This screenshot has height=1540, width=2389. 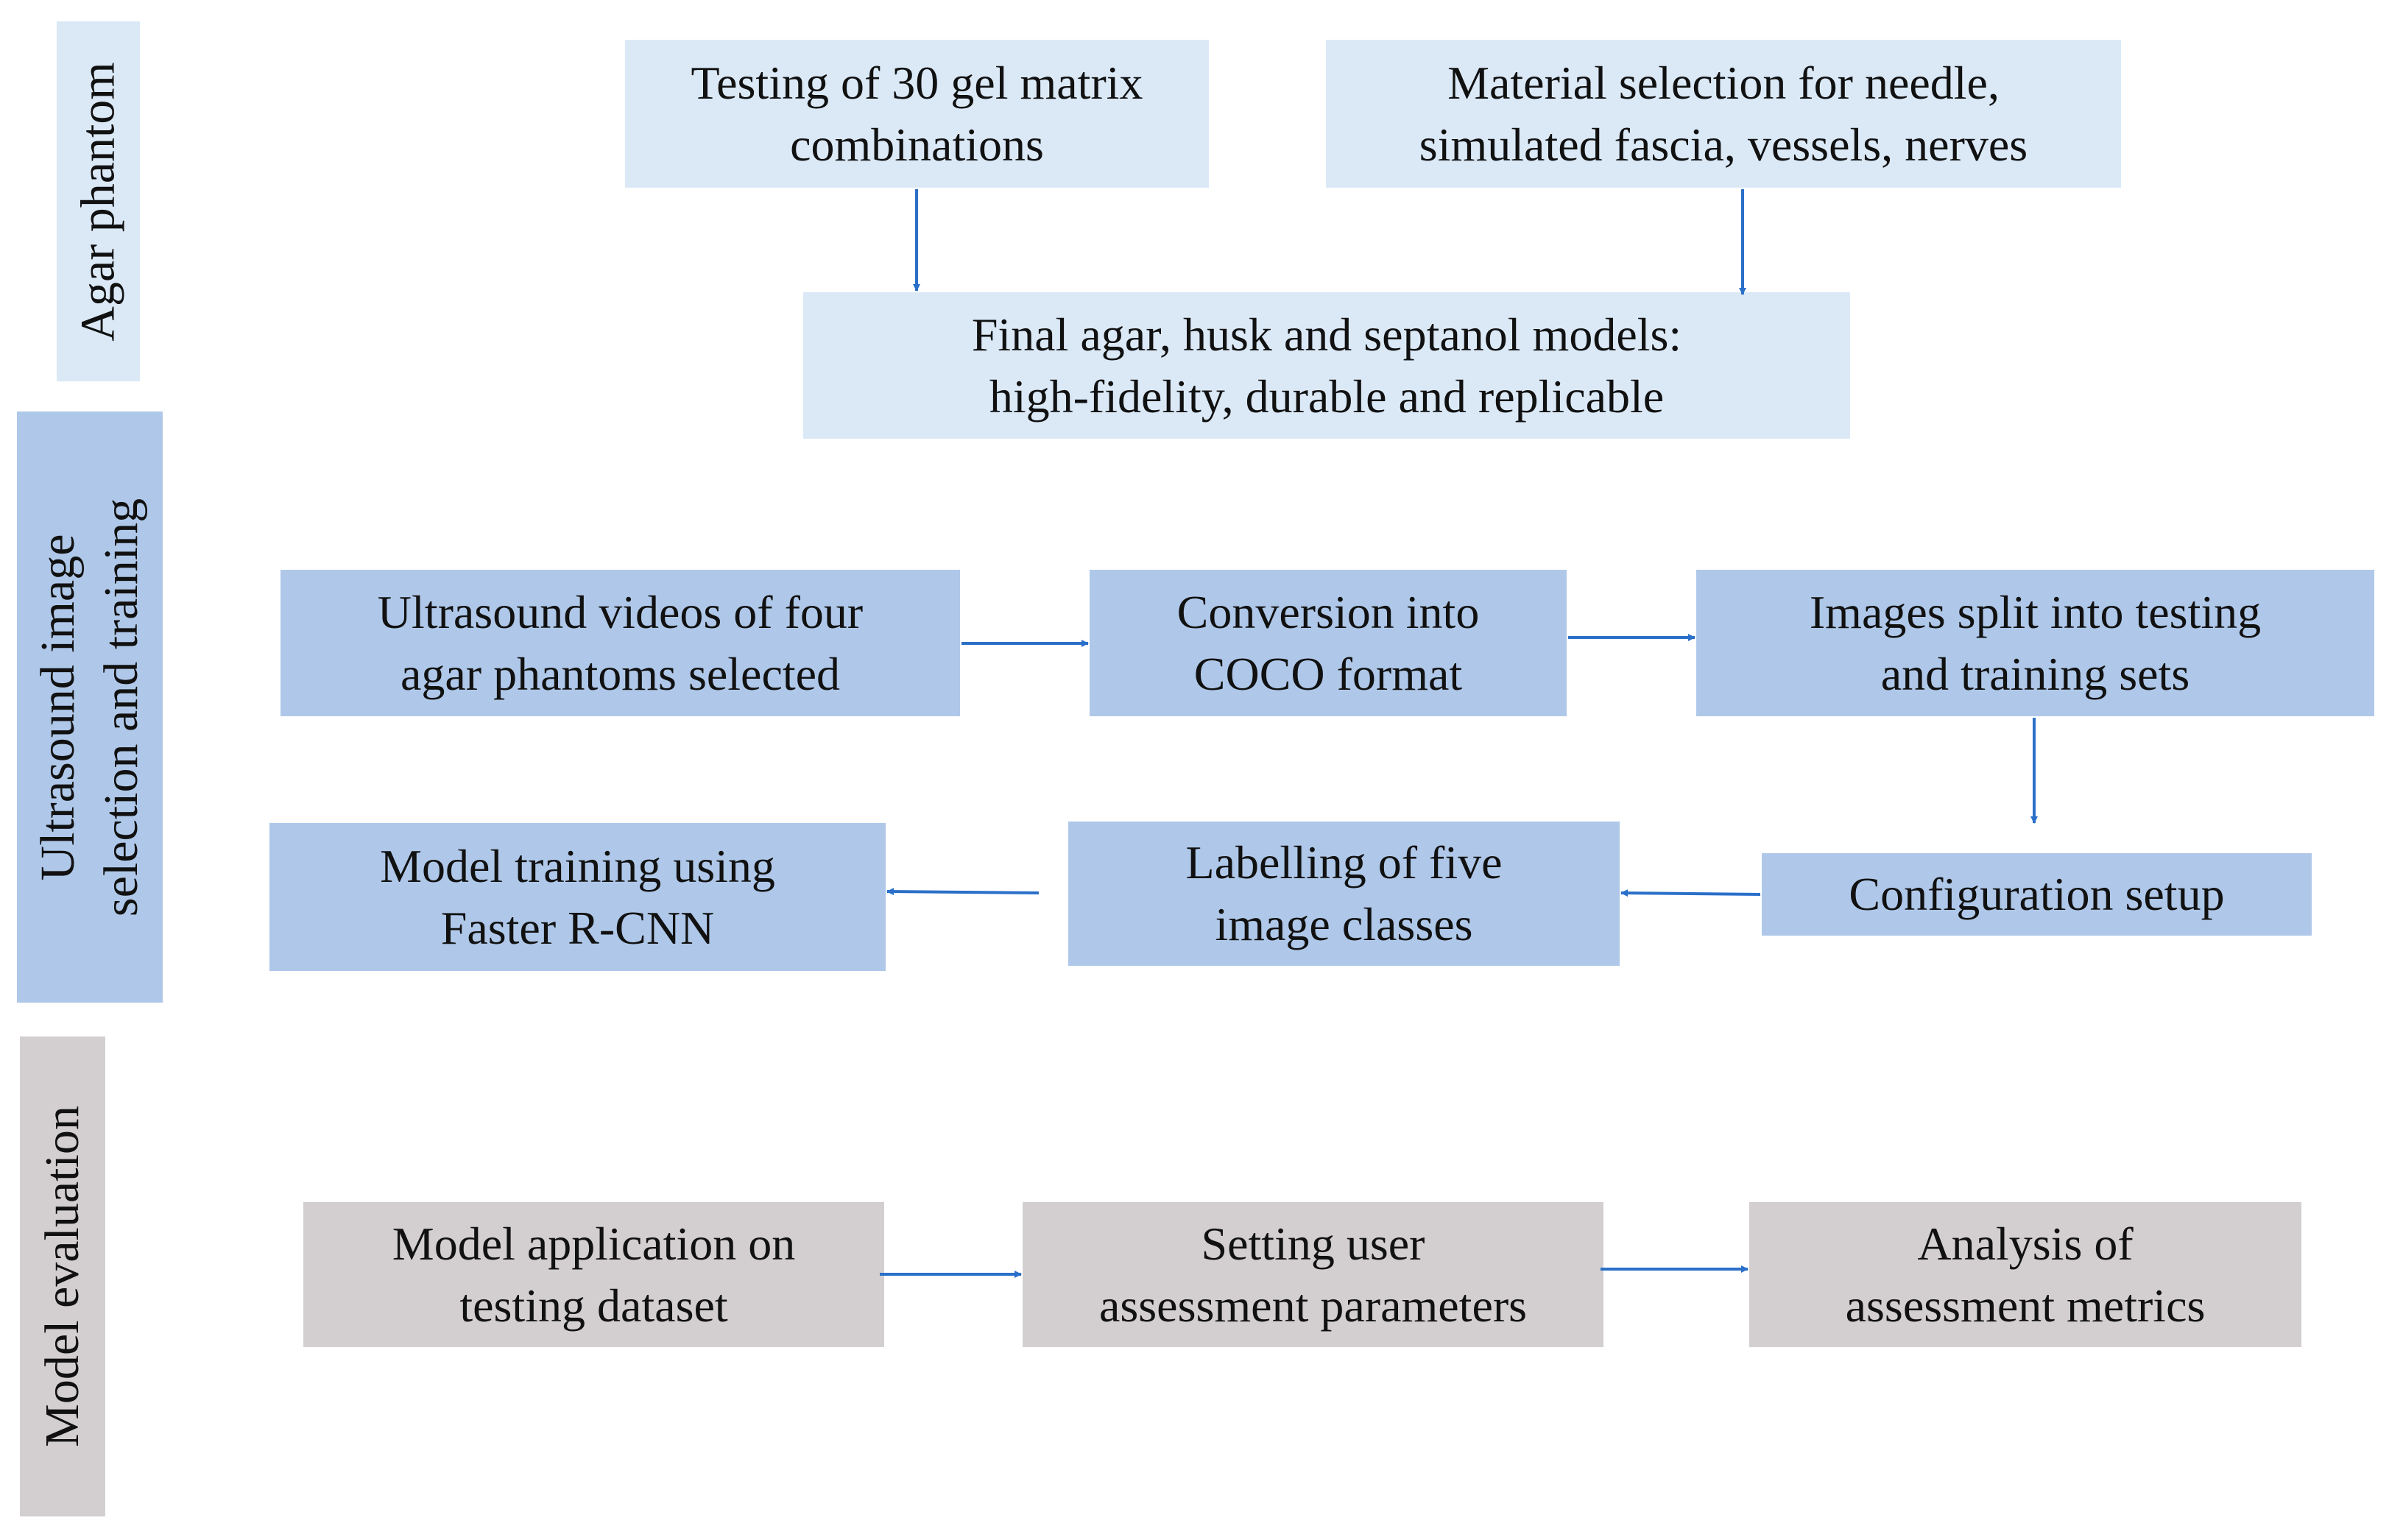 I want to click on arrow-labelling-to-training, so click(x=963, y=892).